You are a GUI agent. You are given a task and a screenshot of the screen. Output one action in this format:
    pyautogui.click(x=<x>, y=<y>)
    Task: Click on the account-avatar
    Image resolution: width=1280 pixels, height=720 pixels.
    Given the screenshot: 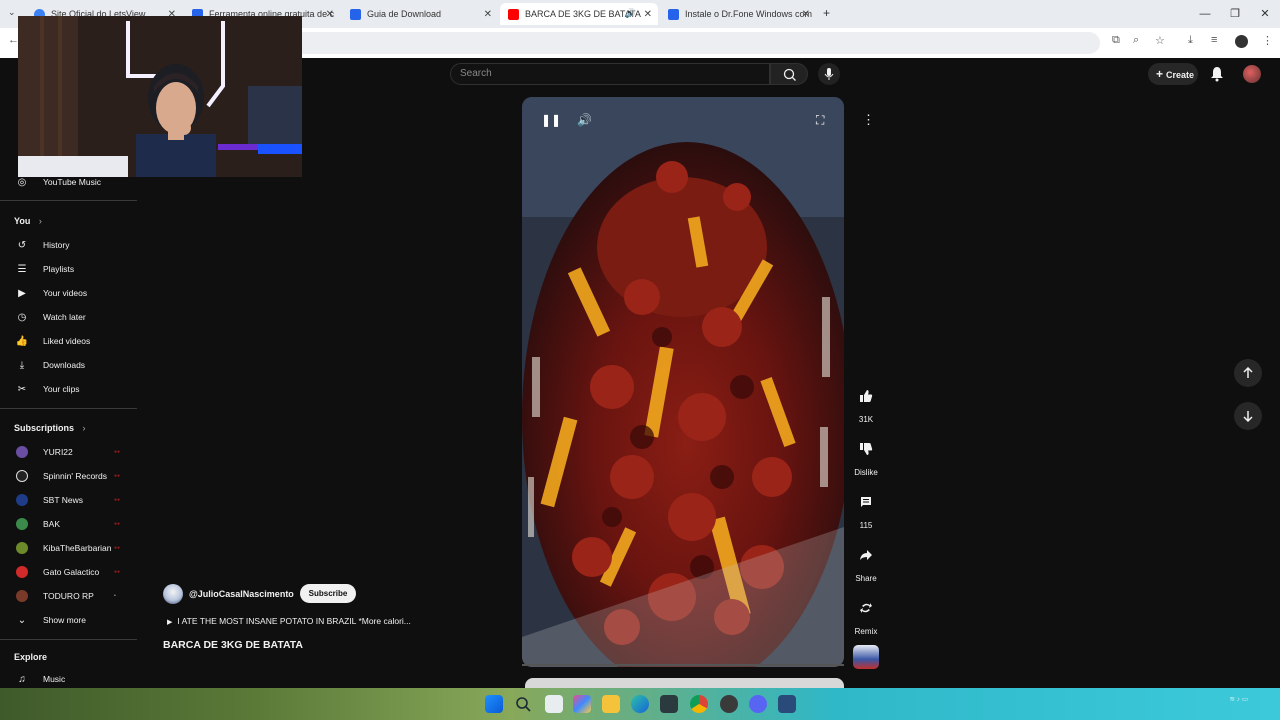 What is the action you would take?
    pyautogui.click(x=1252, y=74)
    